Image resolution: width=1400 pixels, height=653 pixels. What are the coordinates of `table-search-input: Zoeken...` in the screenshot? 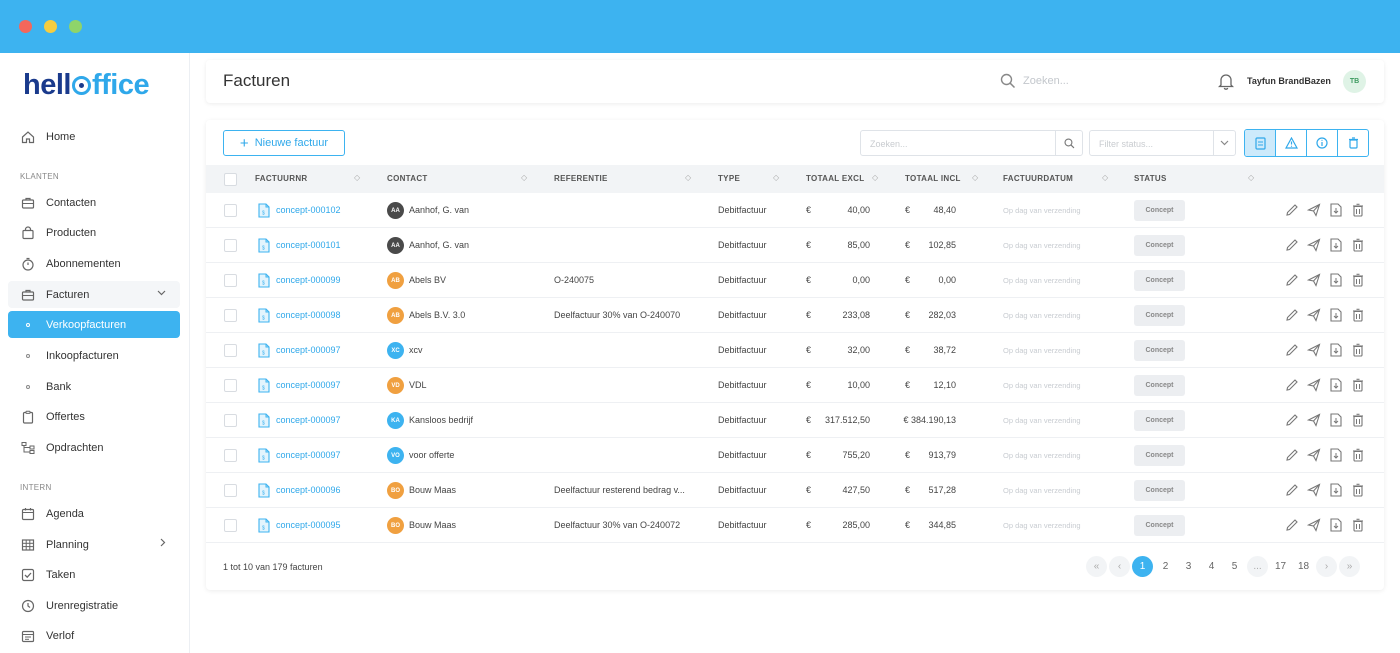 It's located at (971, 143).